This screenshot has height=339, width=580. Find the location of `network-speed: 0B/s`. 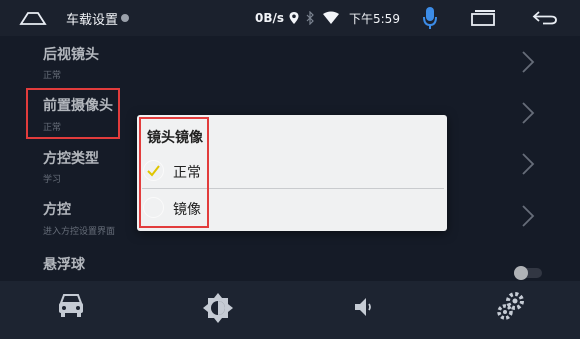

network-speed: 0B/s is located at coordinates (270, 18).